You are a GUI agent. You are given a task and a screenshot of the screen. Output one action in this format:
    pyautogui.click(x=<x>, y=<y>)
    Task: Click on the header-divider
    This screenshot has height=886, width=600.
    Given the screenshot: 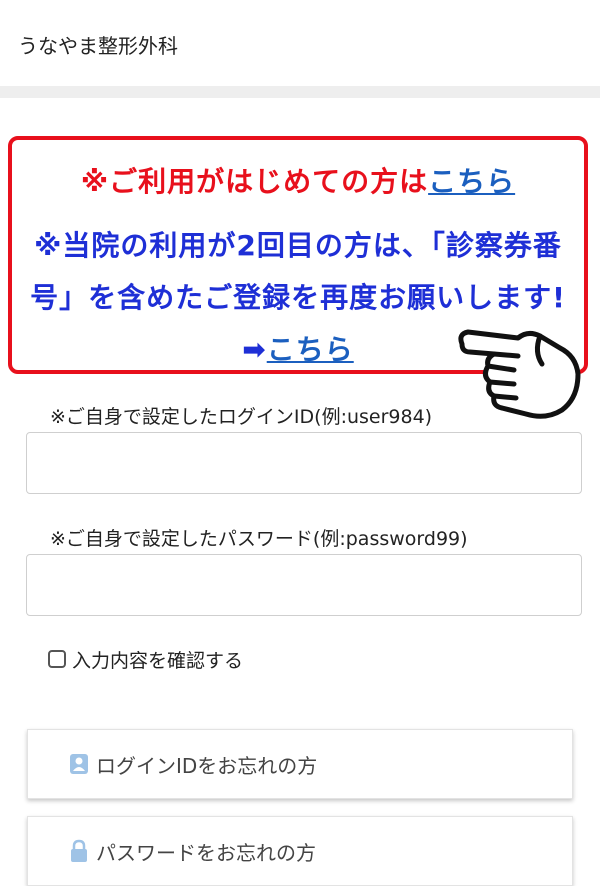 What is the action you would take?
    pyautogui.click(x=300, y=92)
    